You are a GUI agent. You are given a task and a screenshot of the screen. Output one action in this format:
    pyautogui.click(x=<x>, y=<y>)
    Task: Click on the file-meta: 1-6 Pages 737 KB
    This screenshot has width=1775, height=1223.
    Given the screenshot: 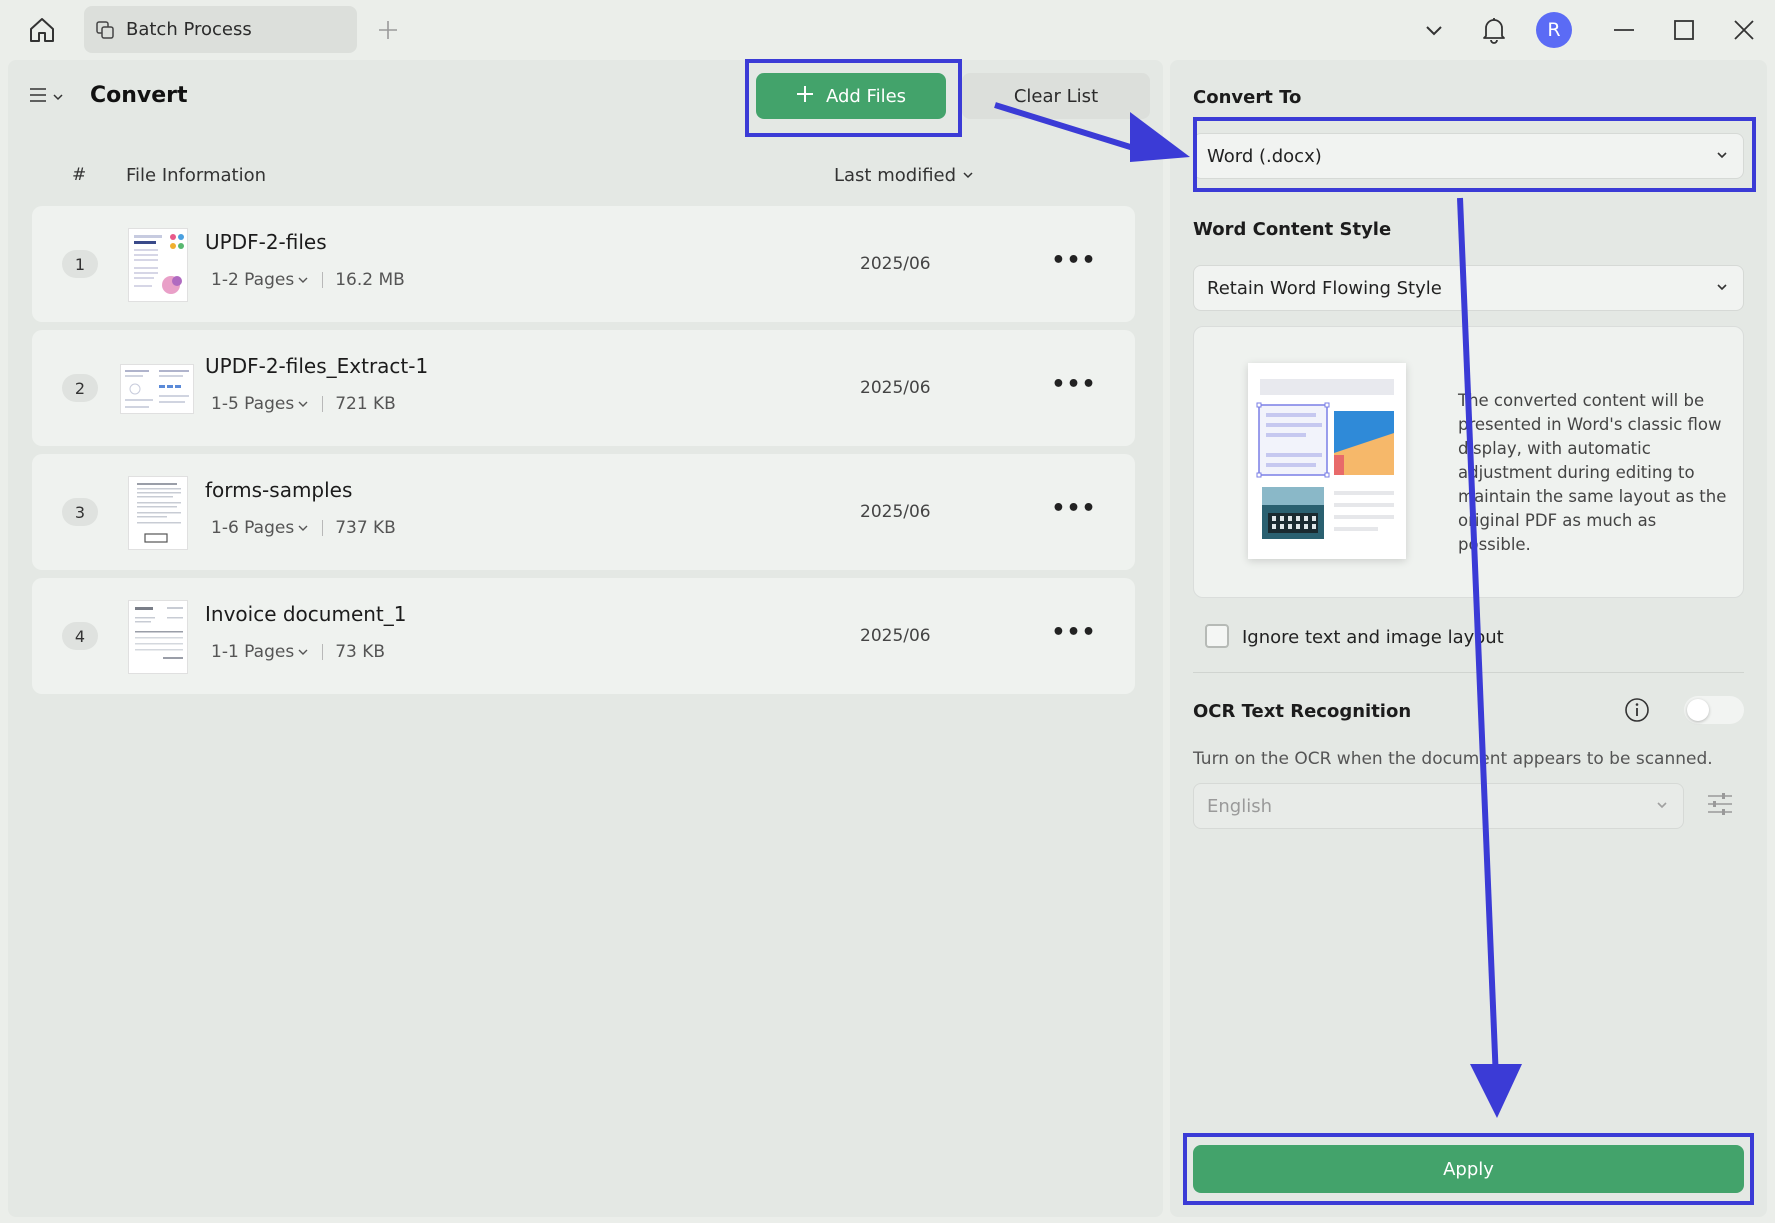 What is the action you would take?
    pyautogui.click(x=303, y=528)
    